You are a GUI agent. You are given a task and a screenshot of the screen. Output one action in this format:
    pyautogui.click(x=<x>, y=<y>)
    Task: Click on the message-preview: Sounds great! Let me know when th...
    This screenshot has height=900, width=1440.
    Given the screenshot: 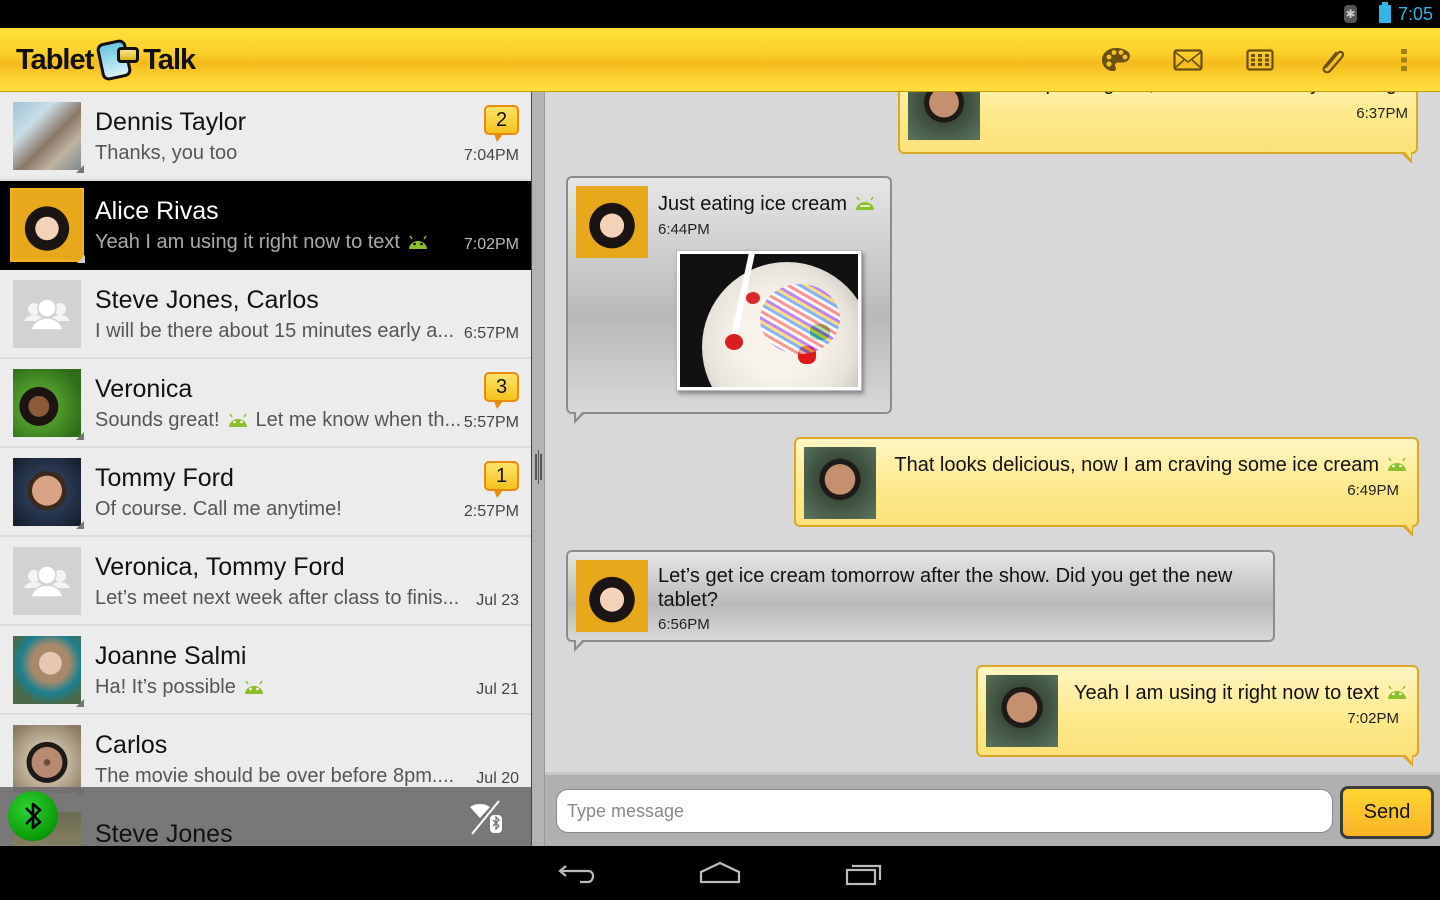 What is the action you would take?
    pyautogui.click(x=277, y=420)
    